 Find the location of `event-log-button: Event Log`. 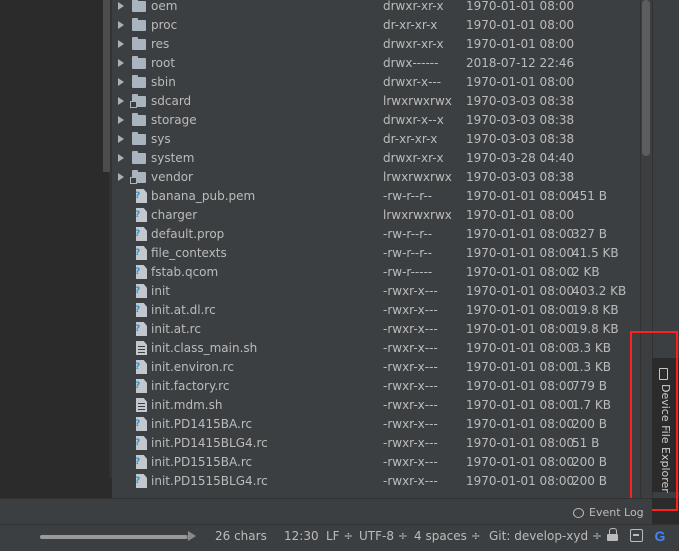

event-log-button: Event Log is located at coordinates (616, 513).